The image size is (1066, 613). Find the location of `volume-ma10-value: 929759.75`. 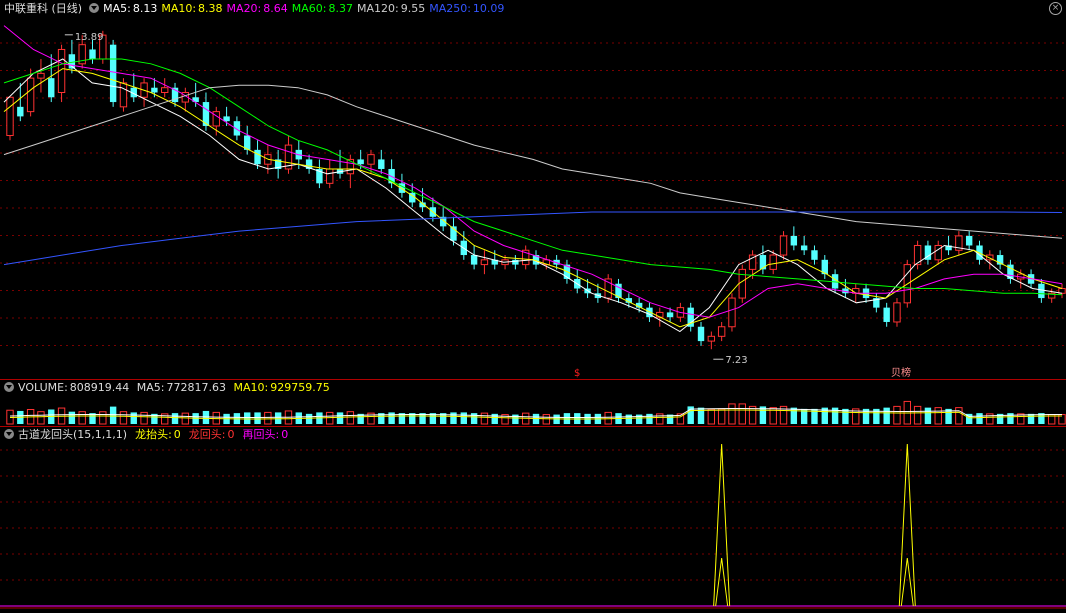

volume-ma10-value: 929759.75 is located at coordinates (300, 387).